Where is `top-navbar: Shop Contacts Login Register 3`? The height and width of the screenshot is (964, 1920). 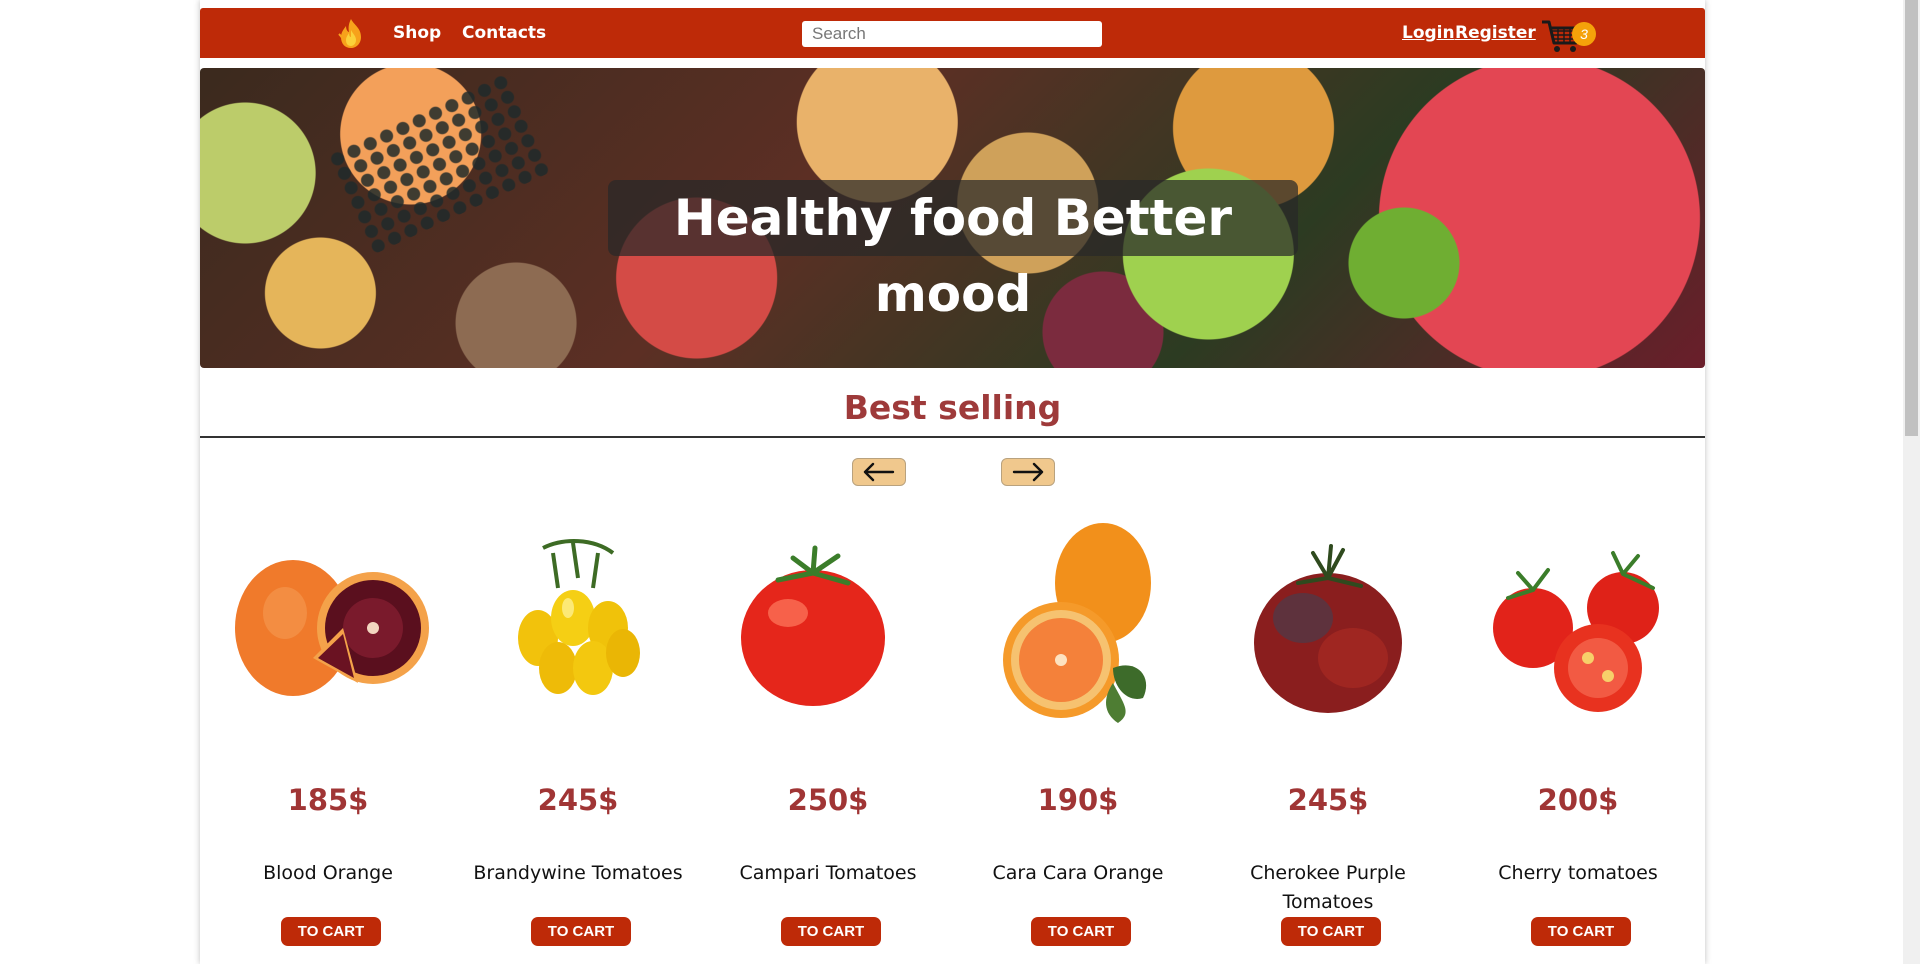
top-navbar: Shop Contacts Login Register 3 is located at coordinates (952, 33).